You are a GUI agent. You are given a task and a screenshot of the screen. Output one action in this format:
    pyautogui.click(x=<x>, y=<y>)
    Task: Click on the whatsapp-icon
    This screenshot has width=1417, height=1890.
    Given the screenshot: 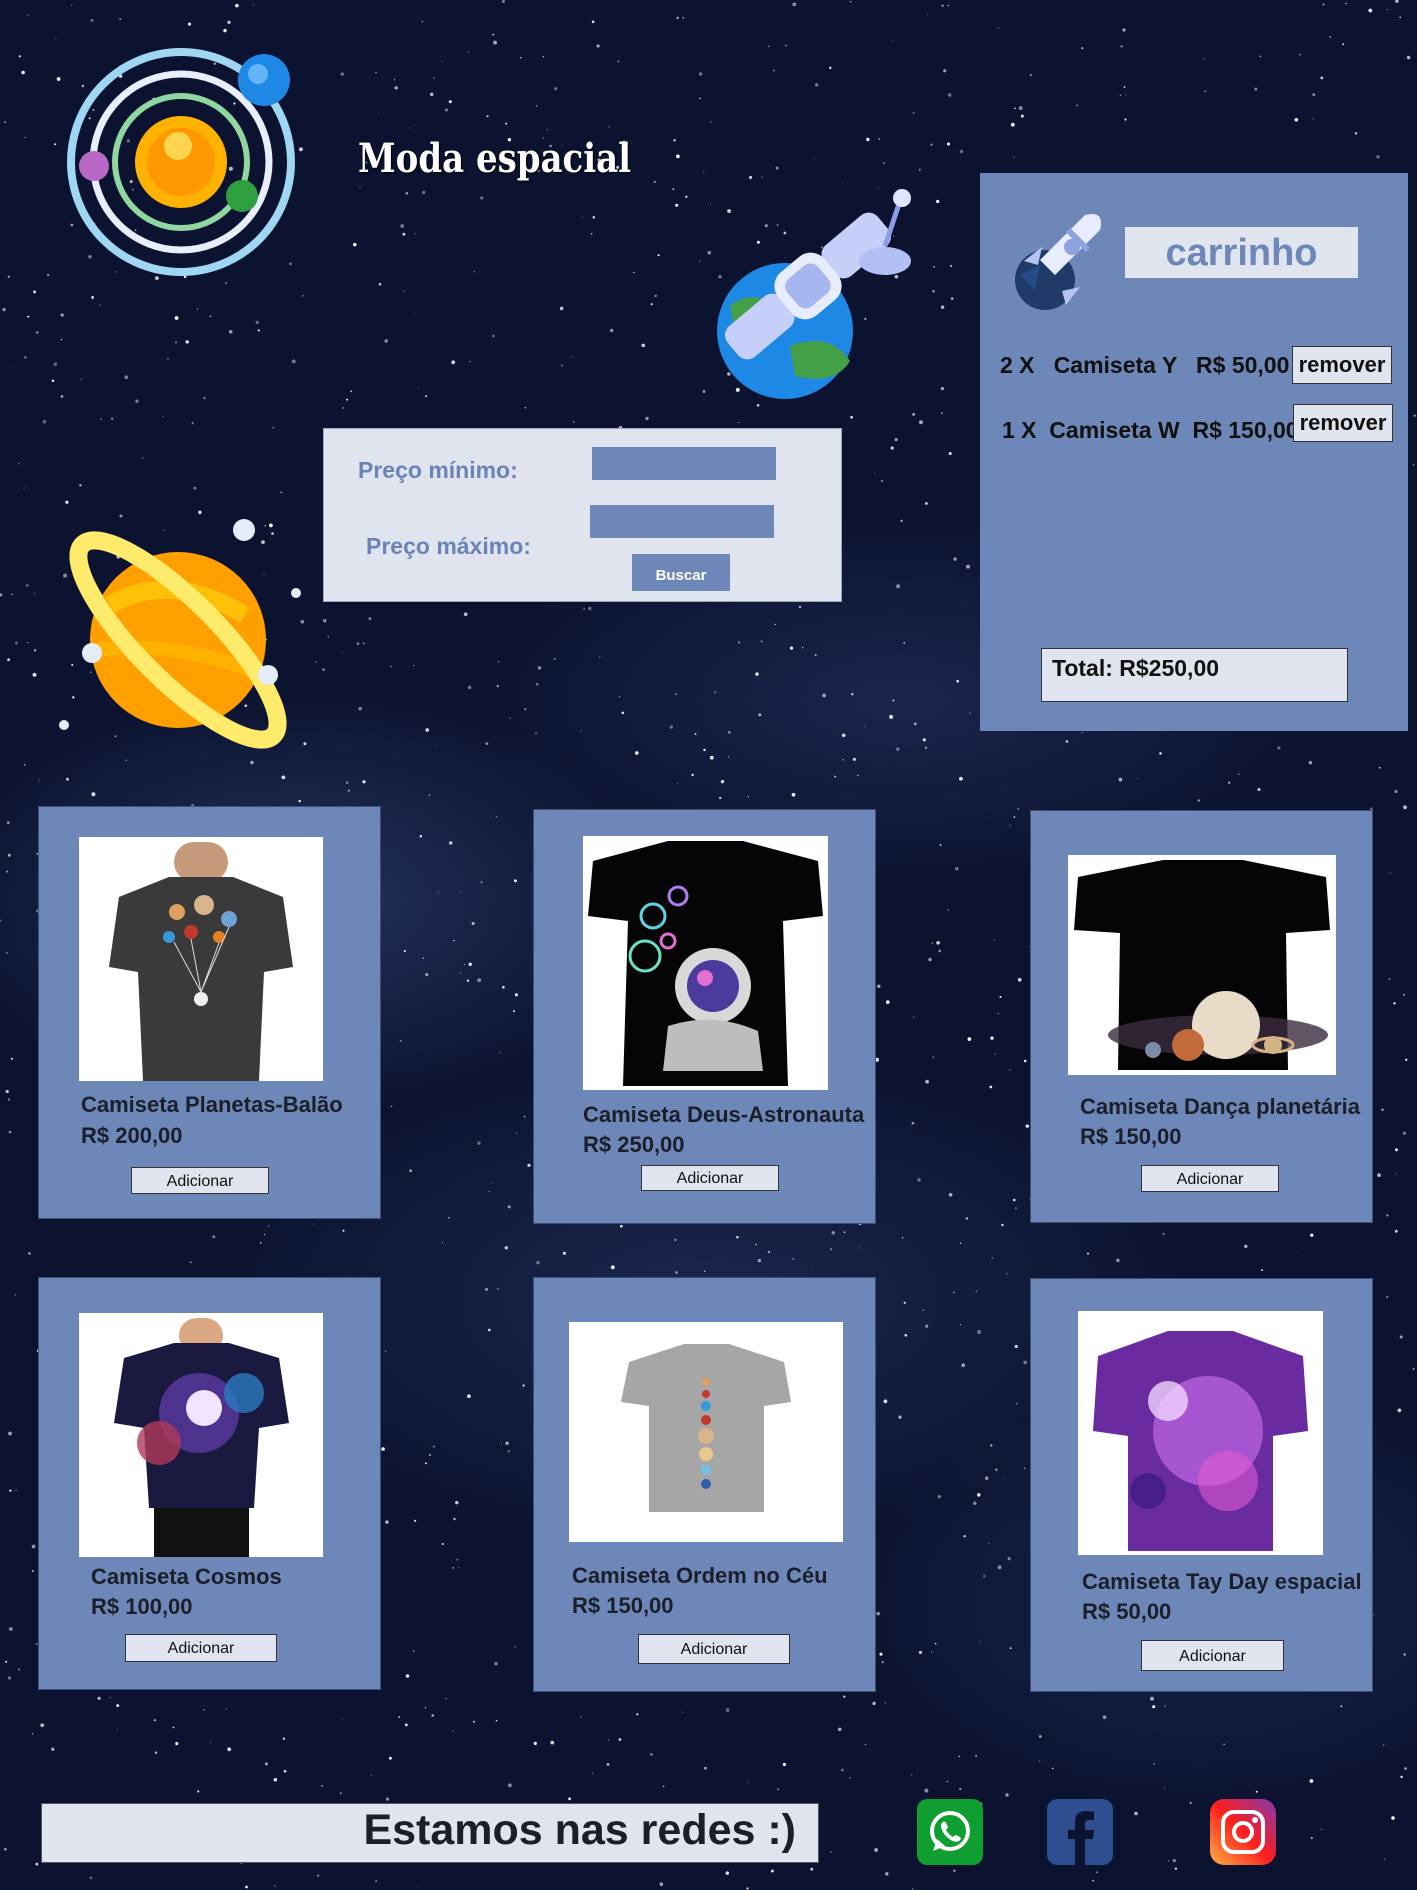 What is the action you would take?
    pyautogui.click(x=950, y=1832)
    